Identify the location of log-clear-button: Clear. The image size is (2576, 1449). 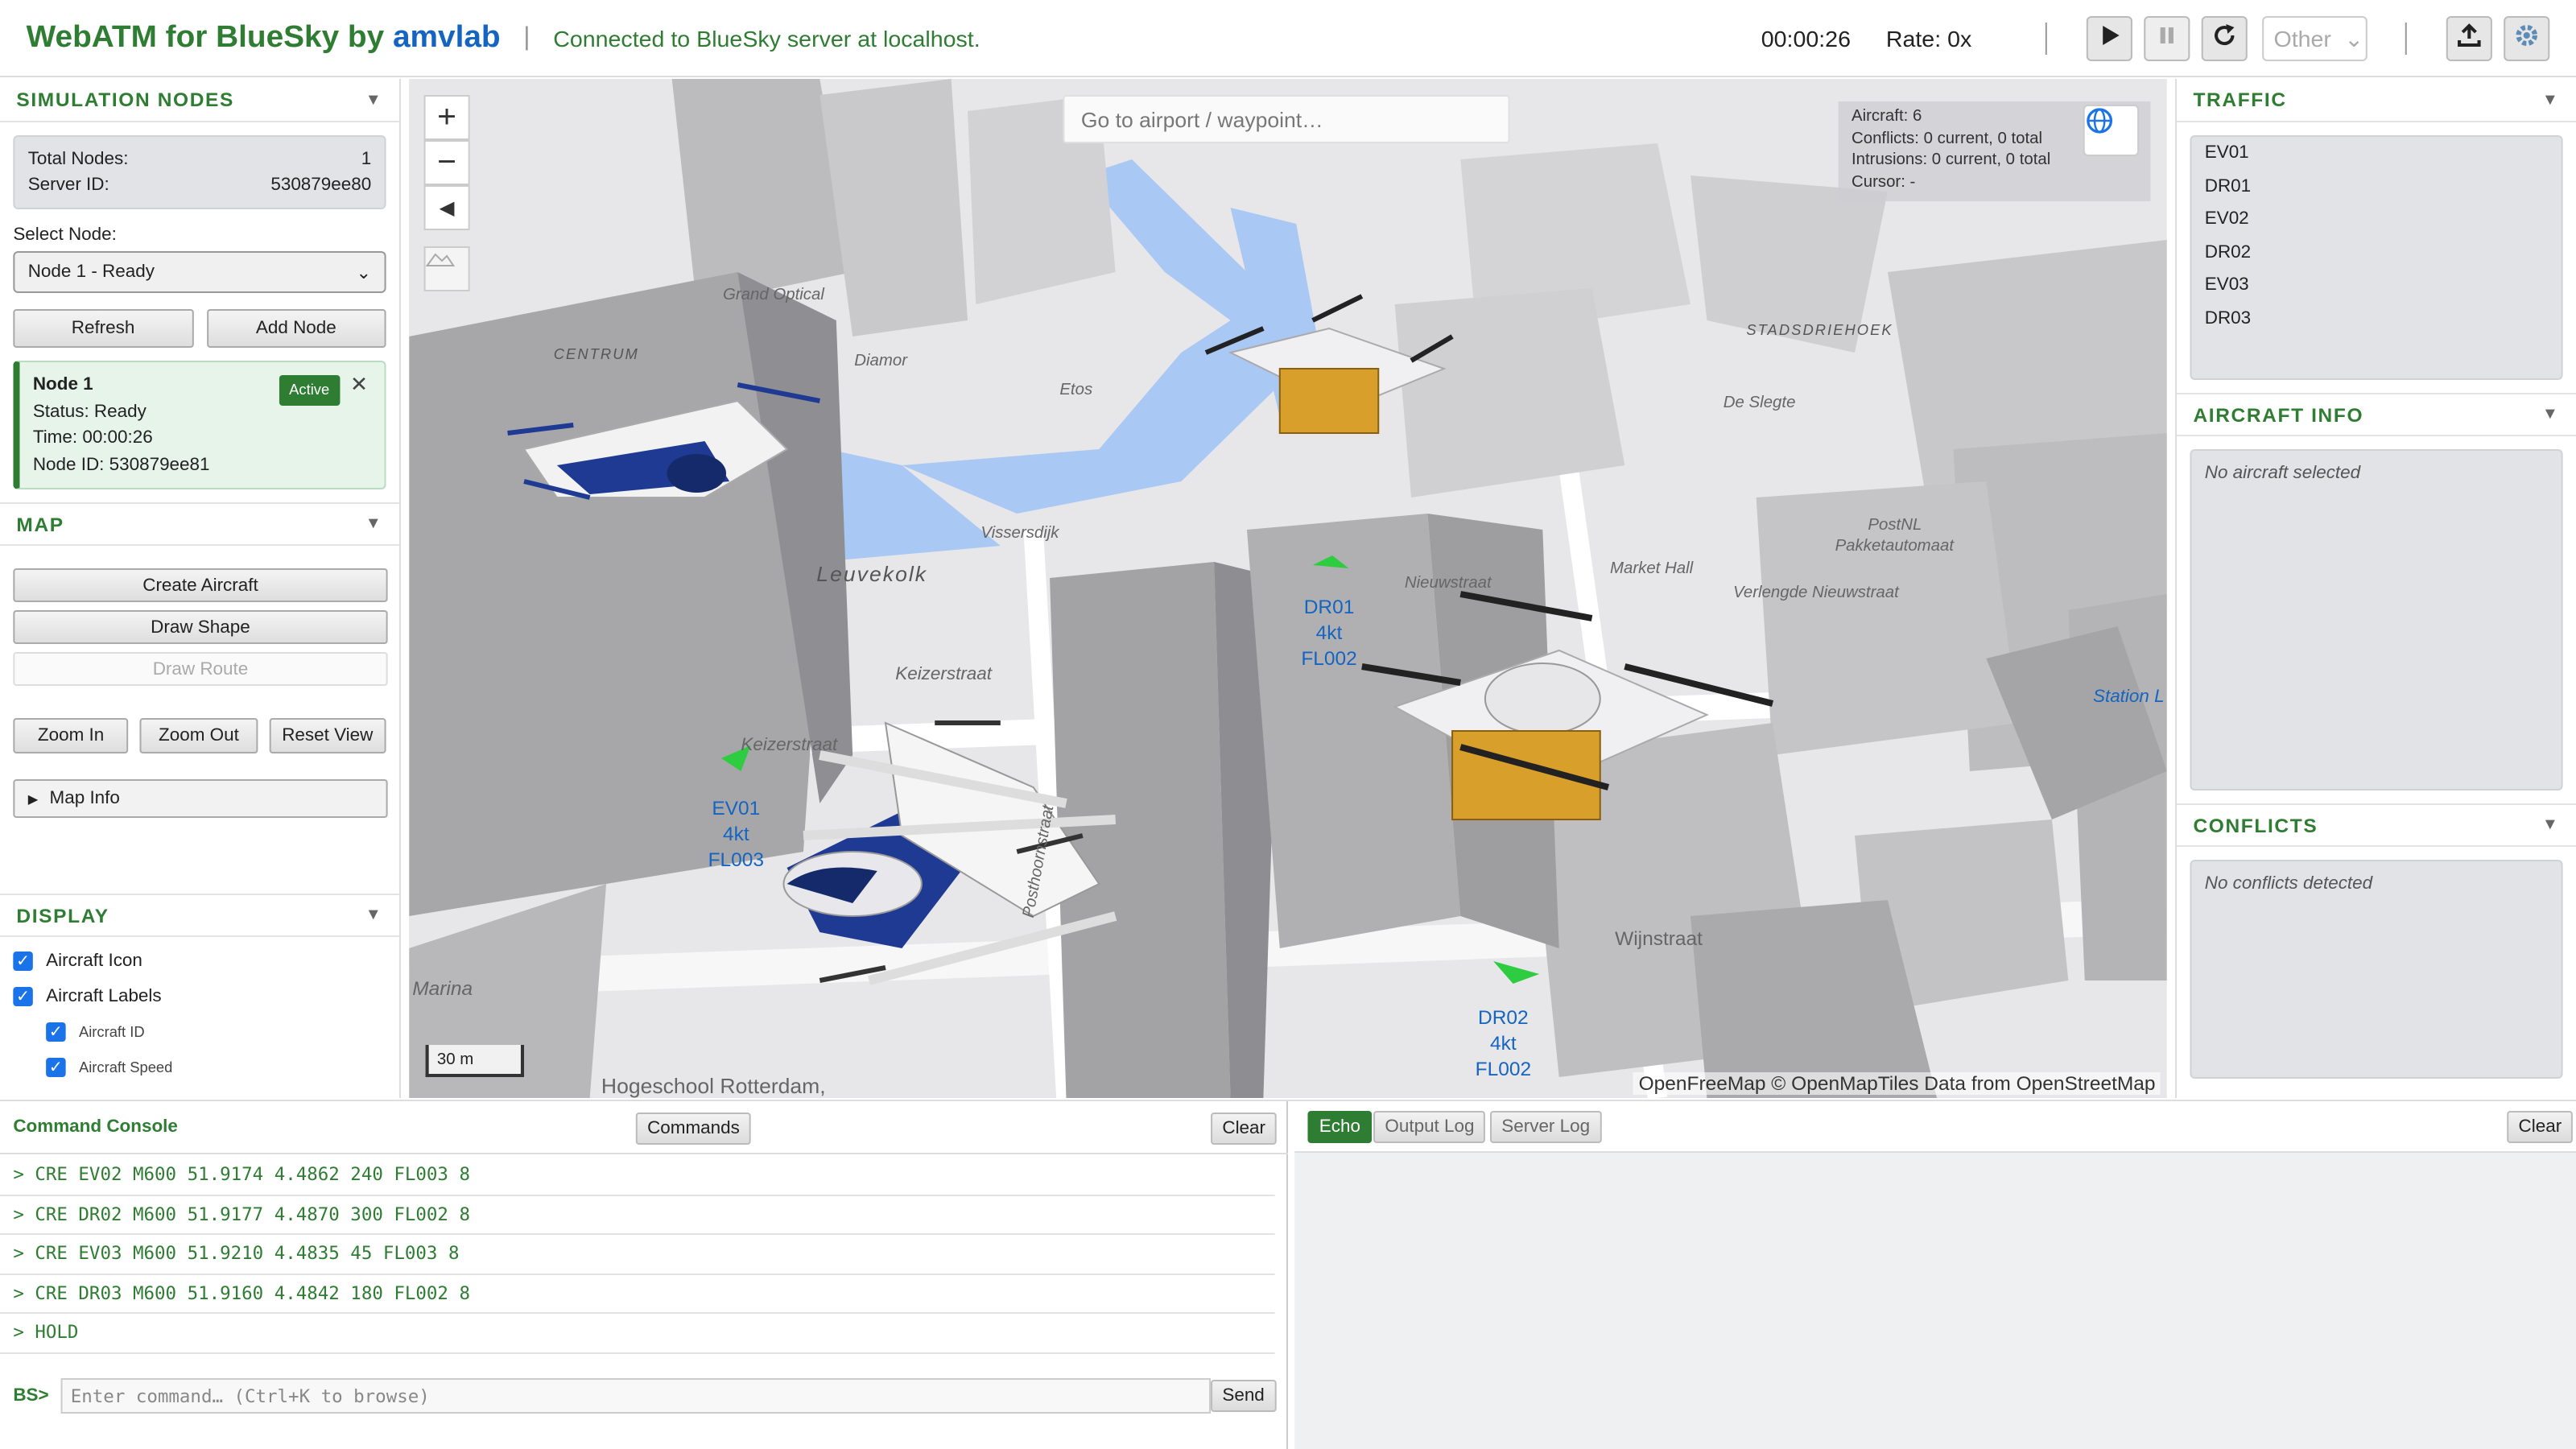
(2540, 1127).